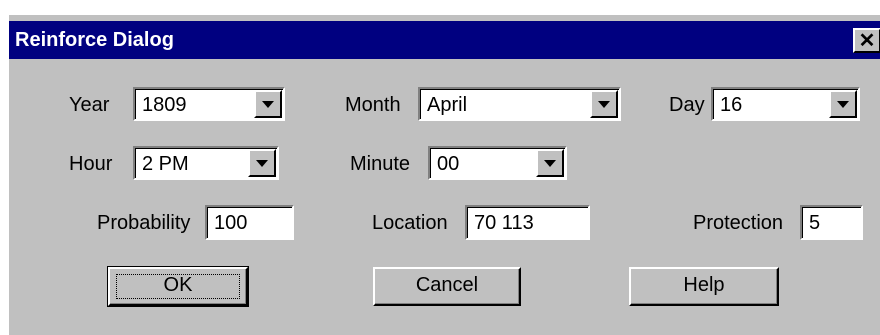 The image size is (880, 335). I want to click on title-bar: Reinforce Dialog ✕, so click(444, 40).